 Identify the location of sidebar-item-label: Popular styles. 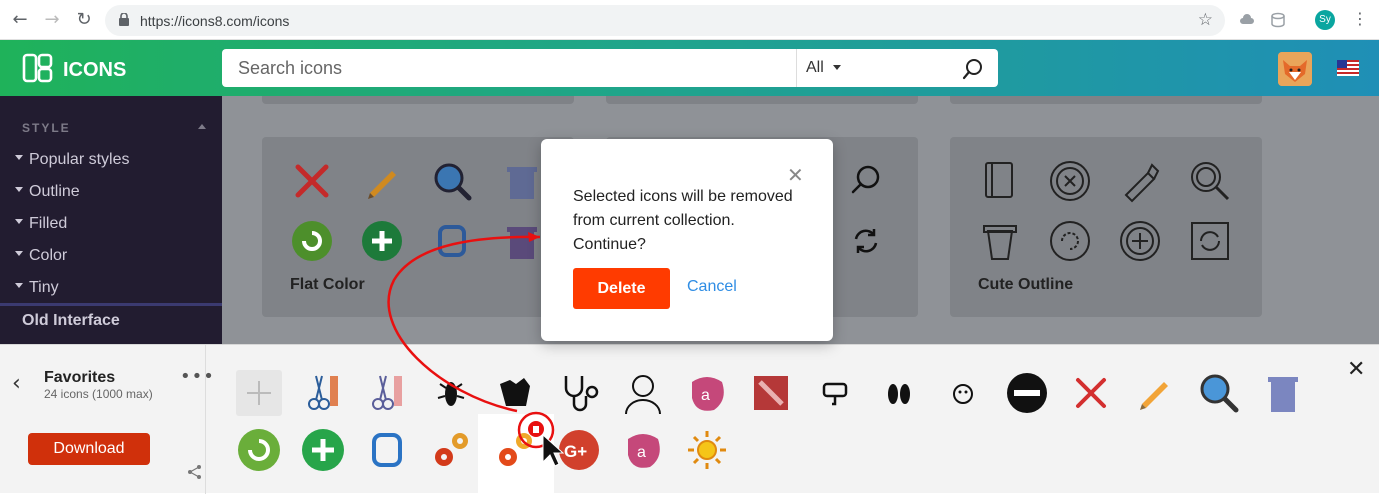
(79, 159).